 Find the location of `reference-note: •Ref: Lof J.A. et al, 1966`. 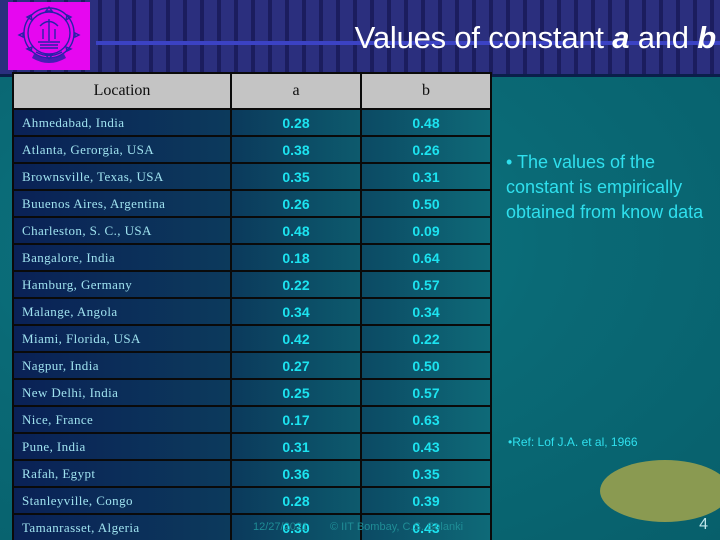

reference-note: •Ref: Lof J.A. et al, 1966 is located at coordinates (573, 442).